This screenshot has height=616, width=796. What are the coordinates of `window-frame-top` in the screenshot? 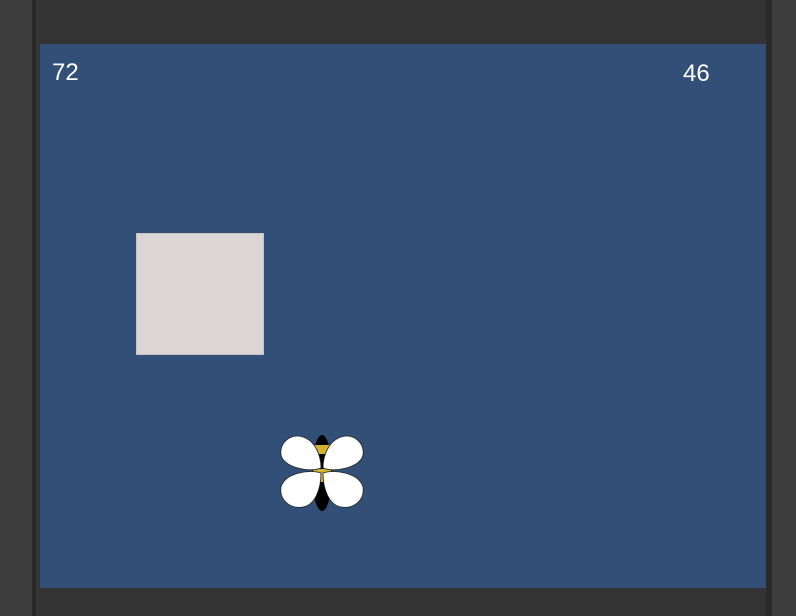 It's located at (403, 22).